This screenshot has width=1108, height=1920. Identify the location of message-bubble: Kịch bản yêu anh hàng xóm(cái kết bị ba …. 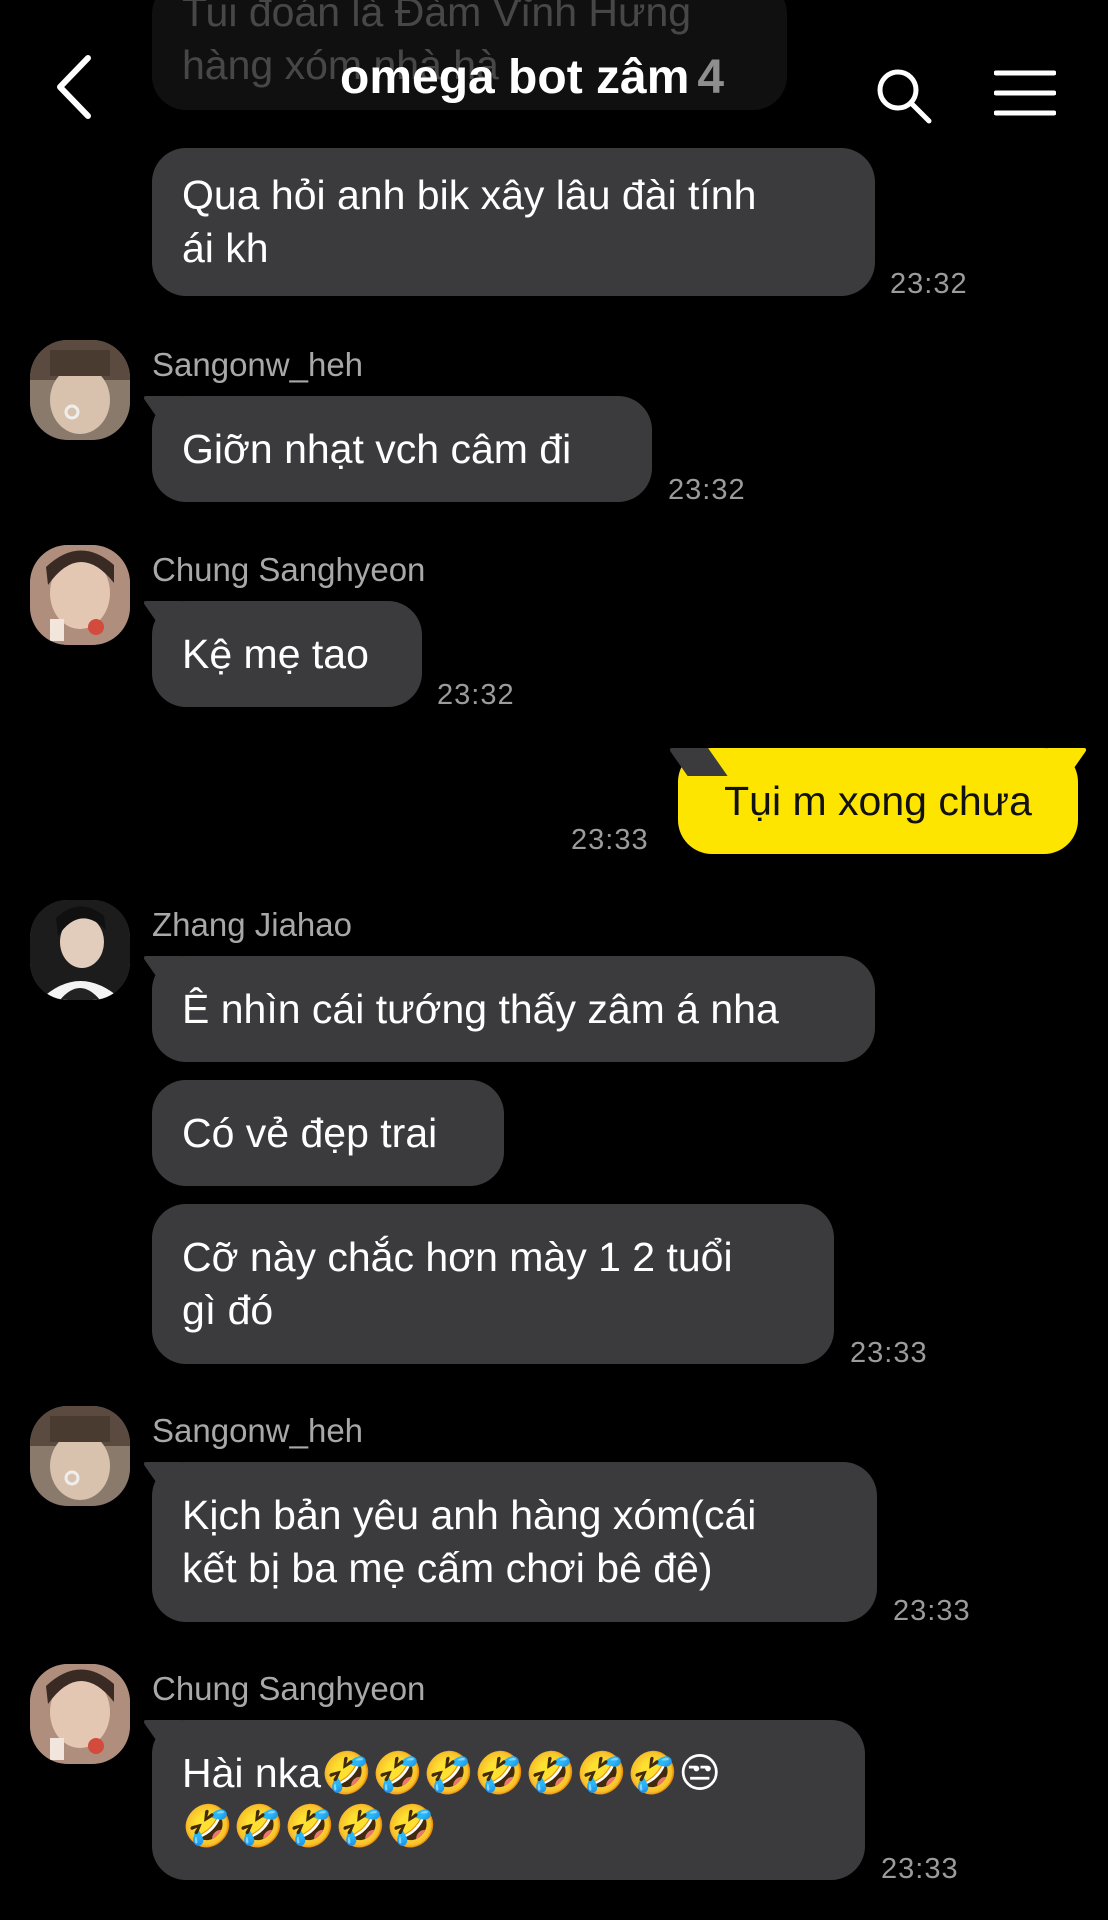
(514, 1542).